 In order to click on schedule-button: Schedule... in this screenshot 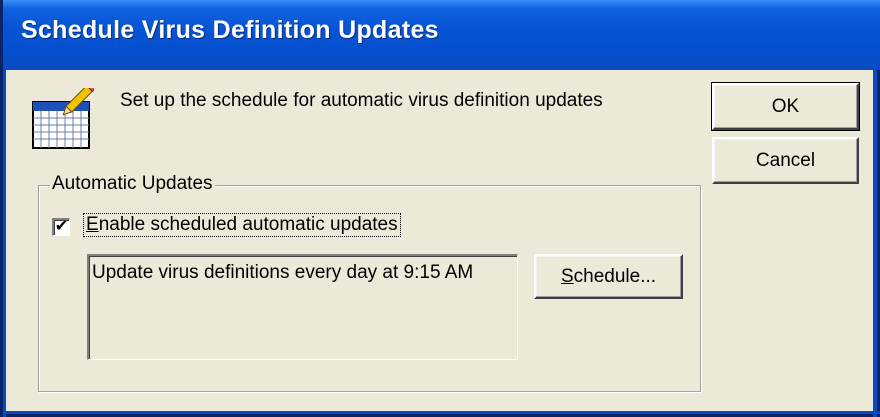, I will do `click(608, 276)`.